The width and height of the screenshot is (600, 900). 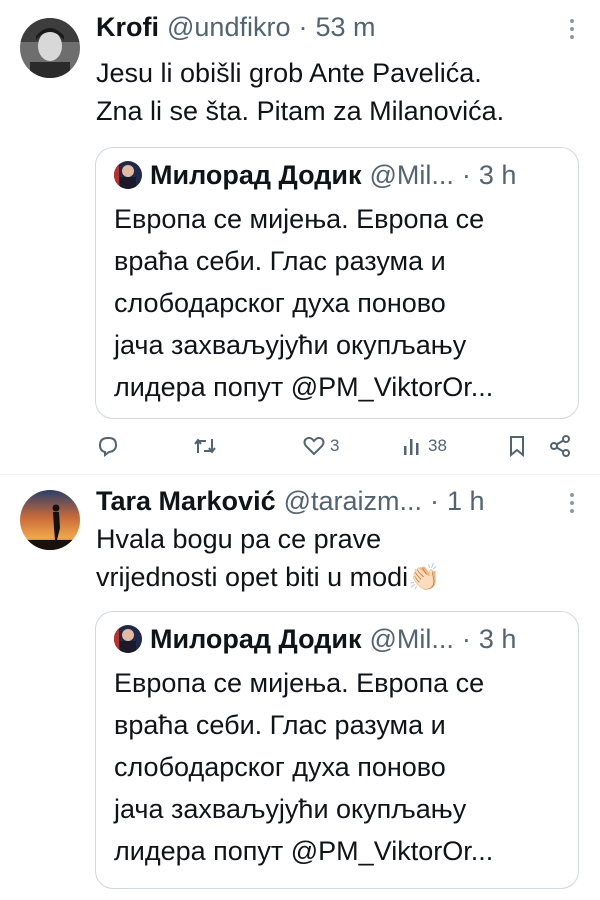 What do you see at coordinates (345, 27) in the screenshot?
I see `timestamp: 53 m` at bounding box center [345, 27].